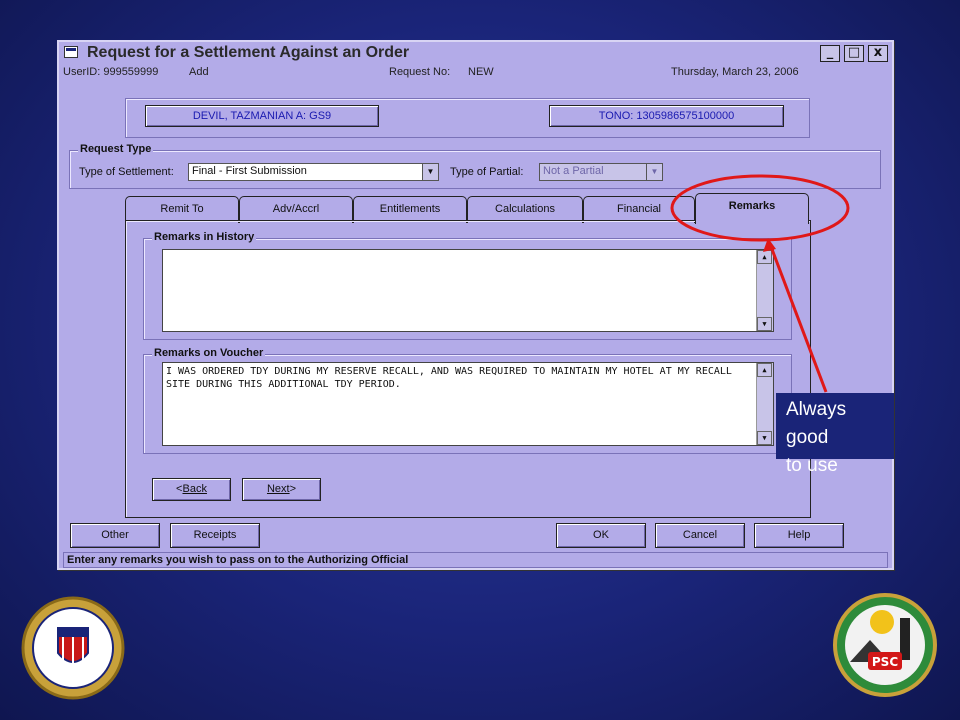  What do you see at coordinates (885, 662) in the screenshot?
I see `svg-text: PSC` at bounding box center [885, 662].